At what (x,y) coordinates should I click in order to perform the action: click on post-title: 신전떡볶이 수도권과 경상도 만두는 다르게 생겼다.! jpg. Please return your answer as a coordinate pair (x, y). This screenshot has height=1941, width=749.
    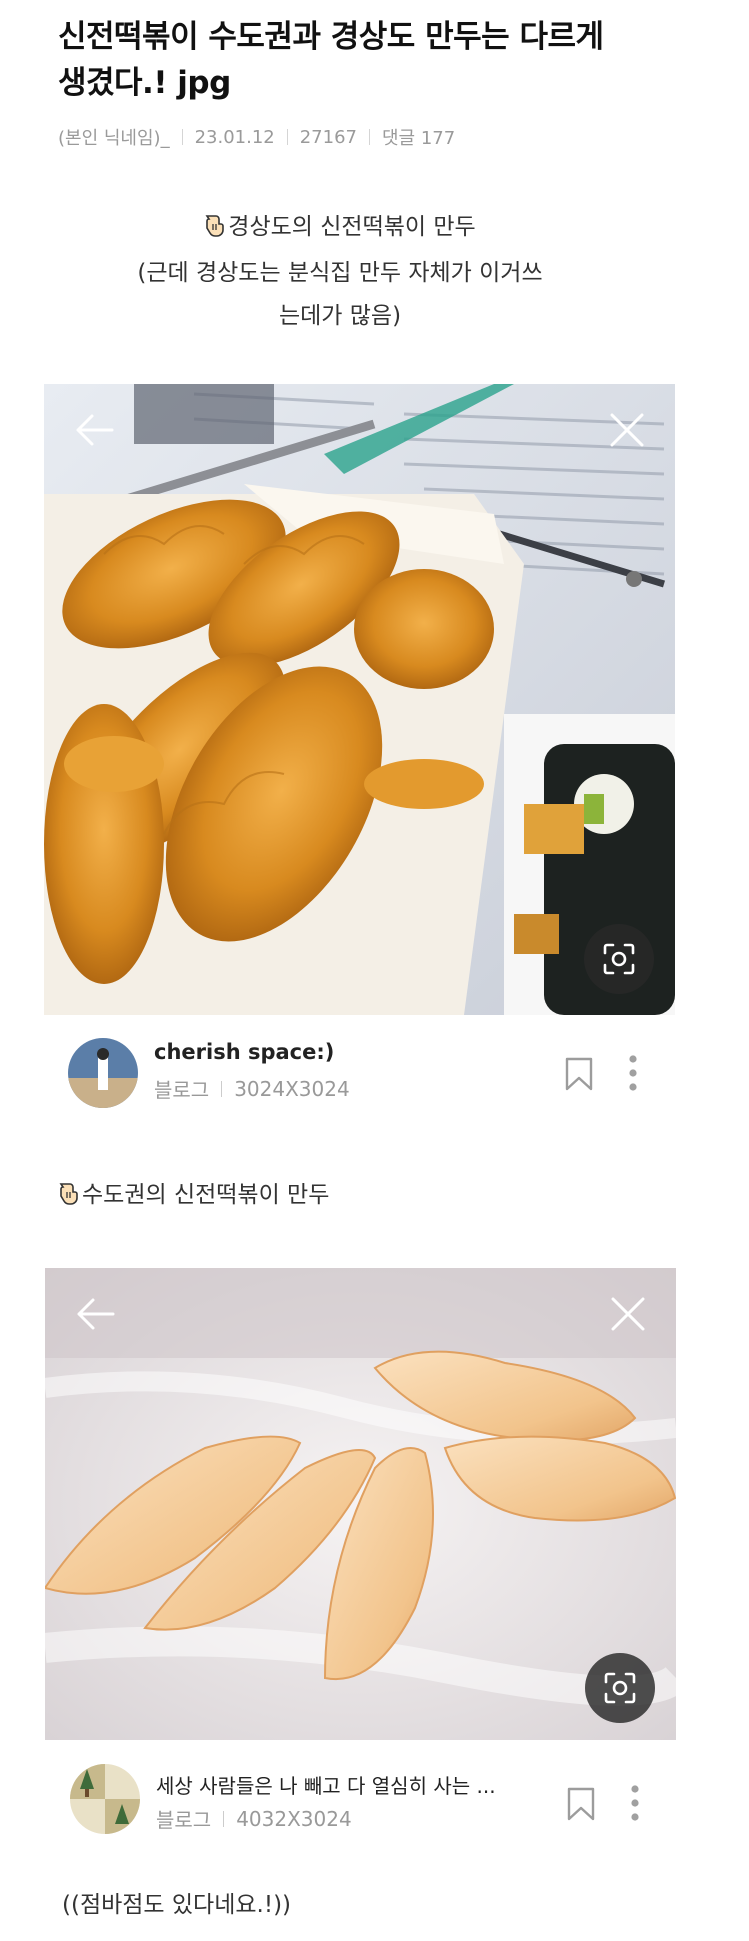
    Looking at the image, I should click on (331, 60).